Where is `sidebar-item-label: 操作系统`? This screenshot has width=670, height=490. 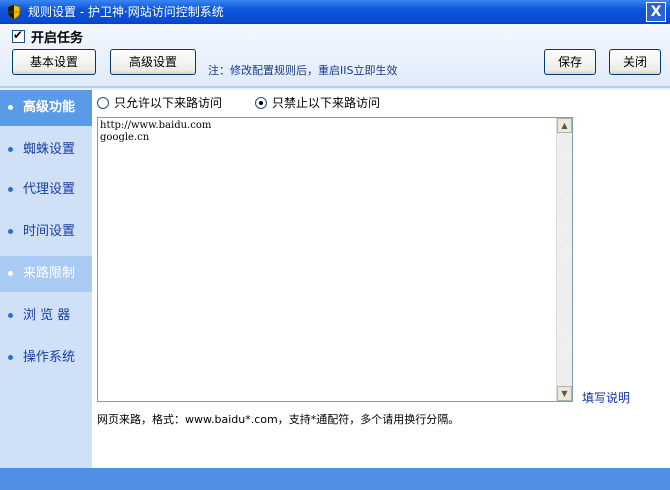
sidebar-item-label: 操作系统 is located at coordinates (49, 357).